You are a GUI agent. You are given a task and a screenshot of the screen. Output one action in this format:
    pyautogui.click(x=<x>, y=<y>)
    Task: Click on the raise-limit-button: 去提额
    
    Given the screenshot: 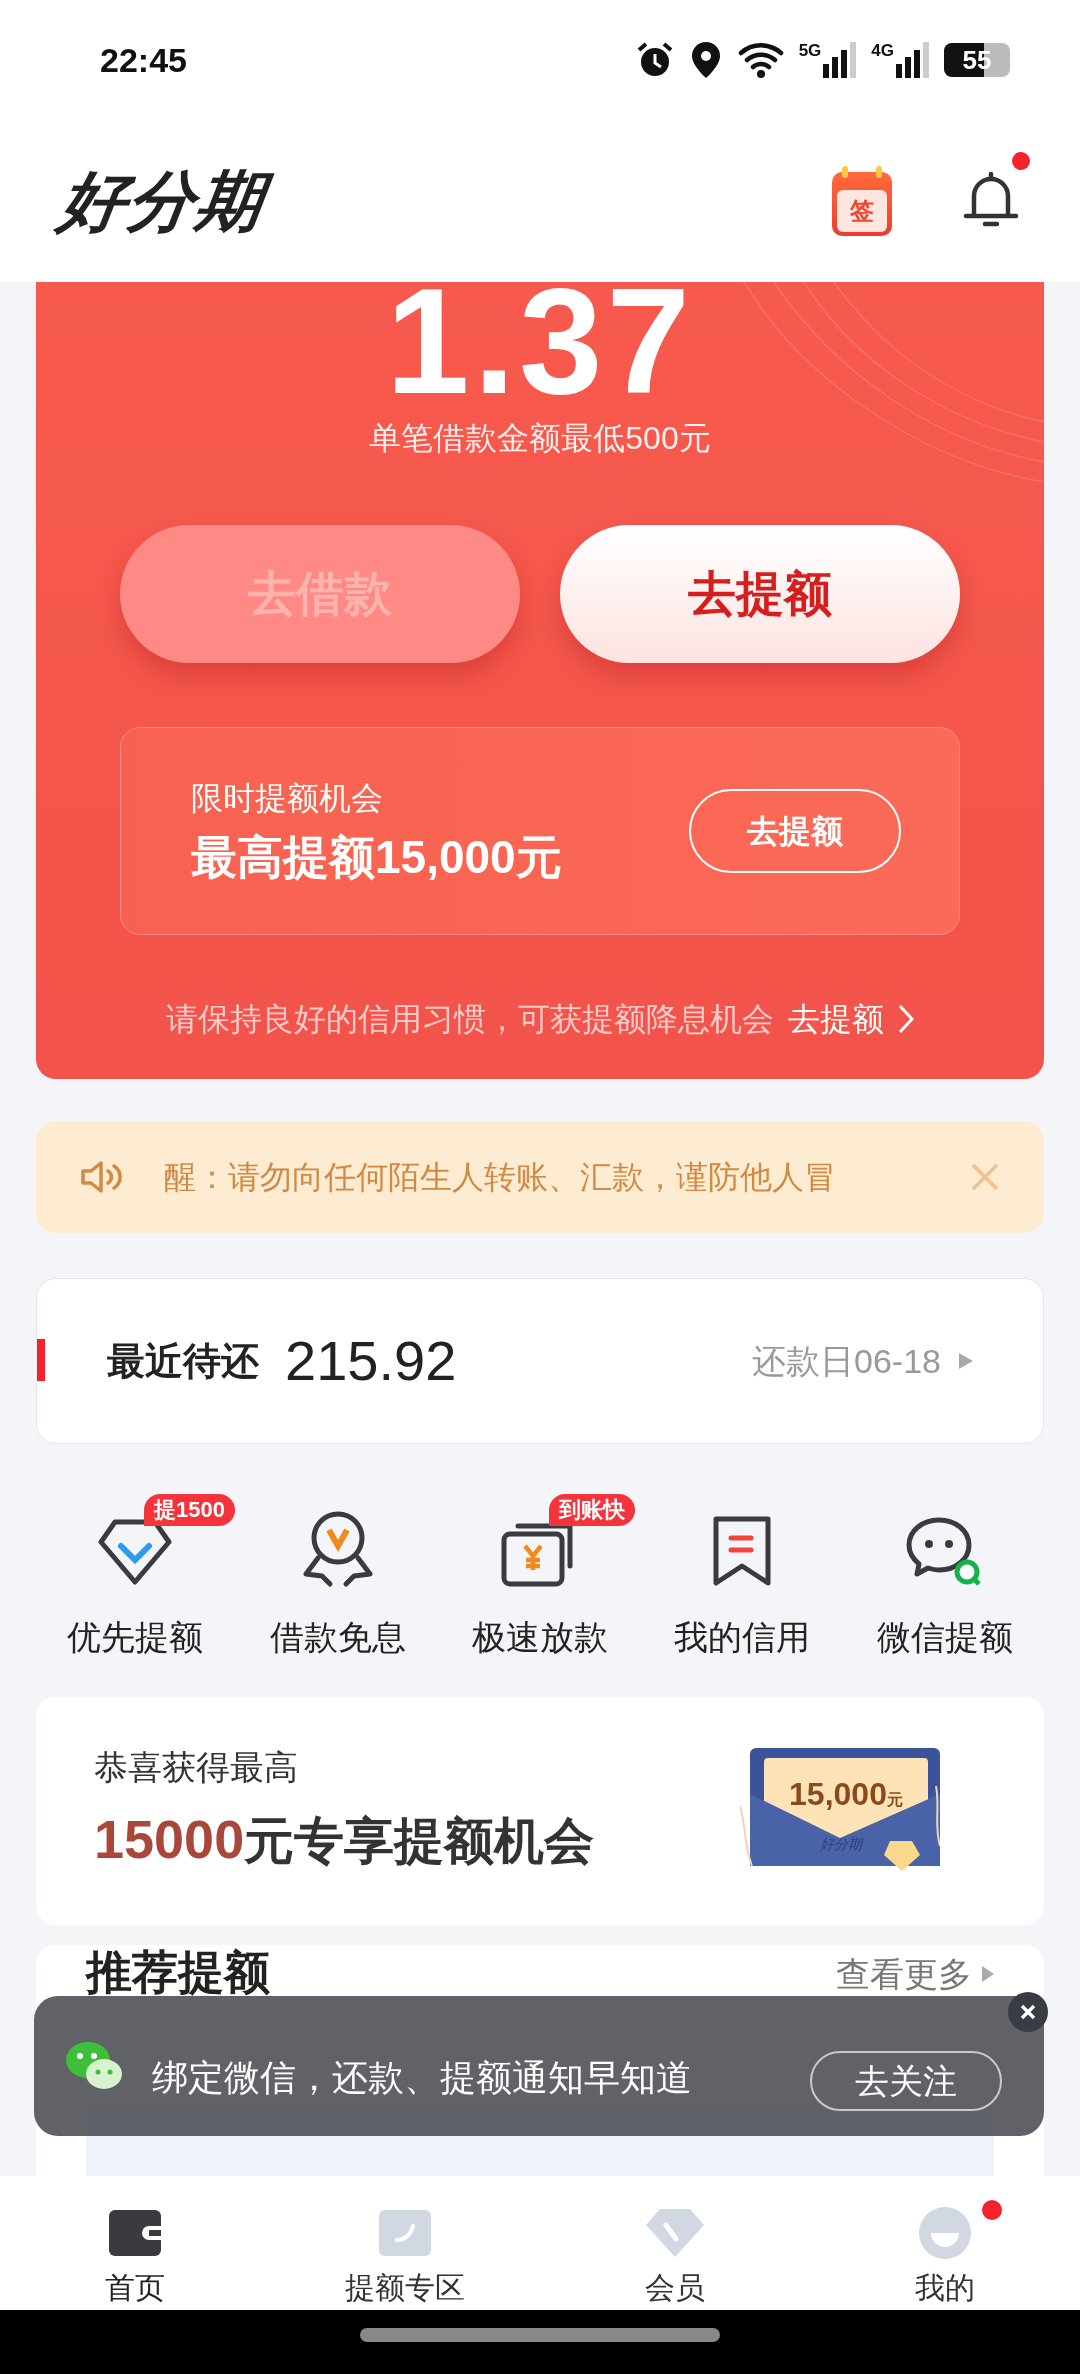 What is the action you would take?
    pyautogui.click(x=760, y=594)
    